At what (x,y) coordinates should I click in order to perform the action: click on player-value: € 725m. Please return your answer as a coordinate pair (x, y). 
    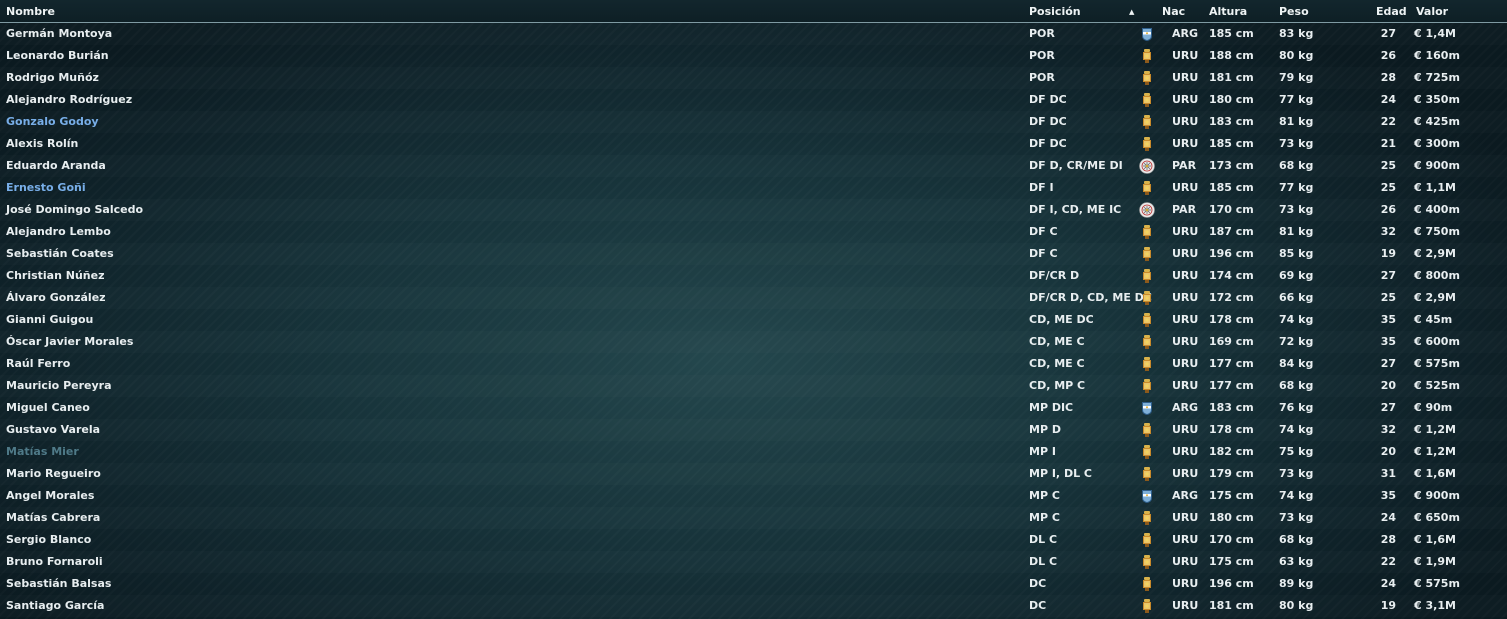
    Looking at the image, I should click on (1437, 77).